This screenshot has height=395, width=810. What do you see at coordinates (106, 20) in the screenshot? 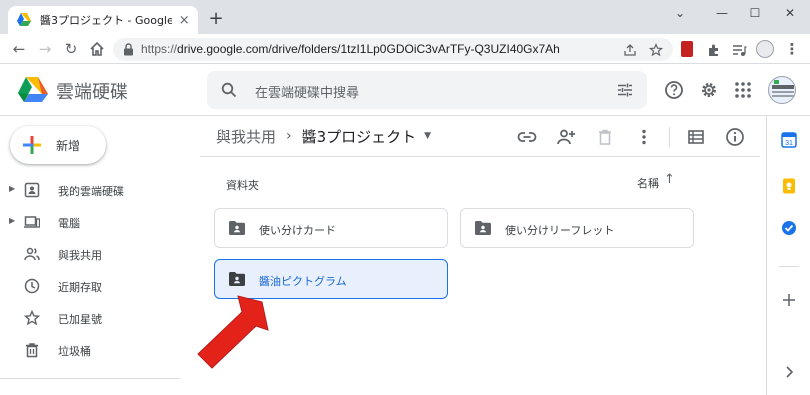
I see `tab-title: 醬3プロジェクト - Google 雲端` at bounding box center [106, 20].